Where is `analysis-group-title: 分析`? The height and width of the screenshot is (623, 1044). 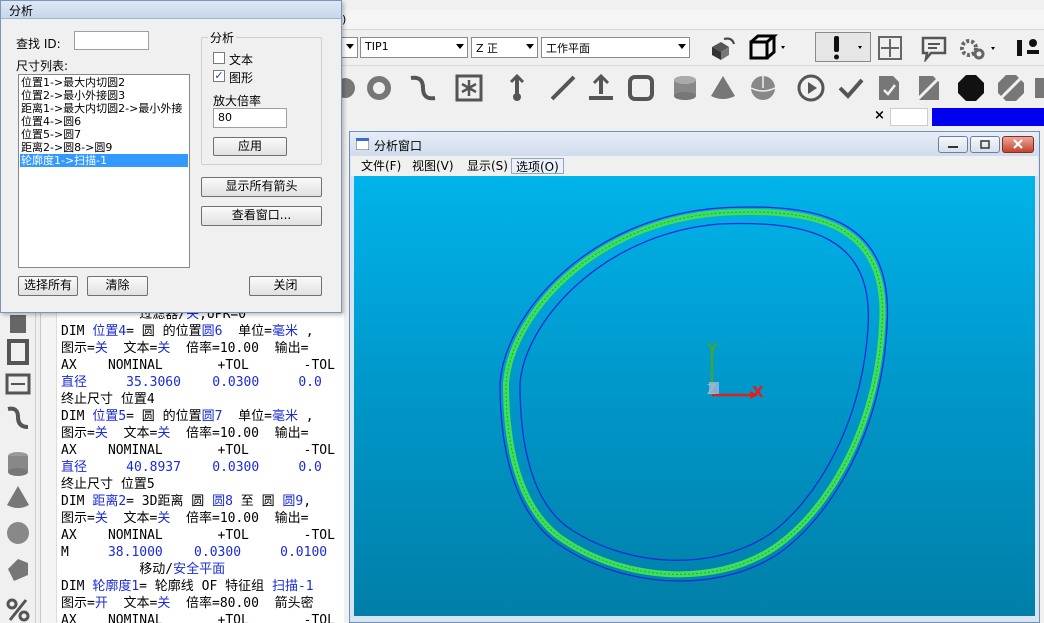 analysis-group-title: 分析 is located at coordinates (222, 37).